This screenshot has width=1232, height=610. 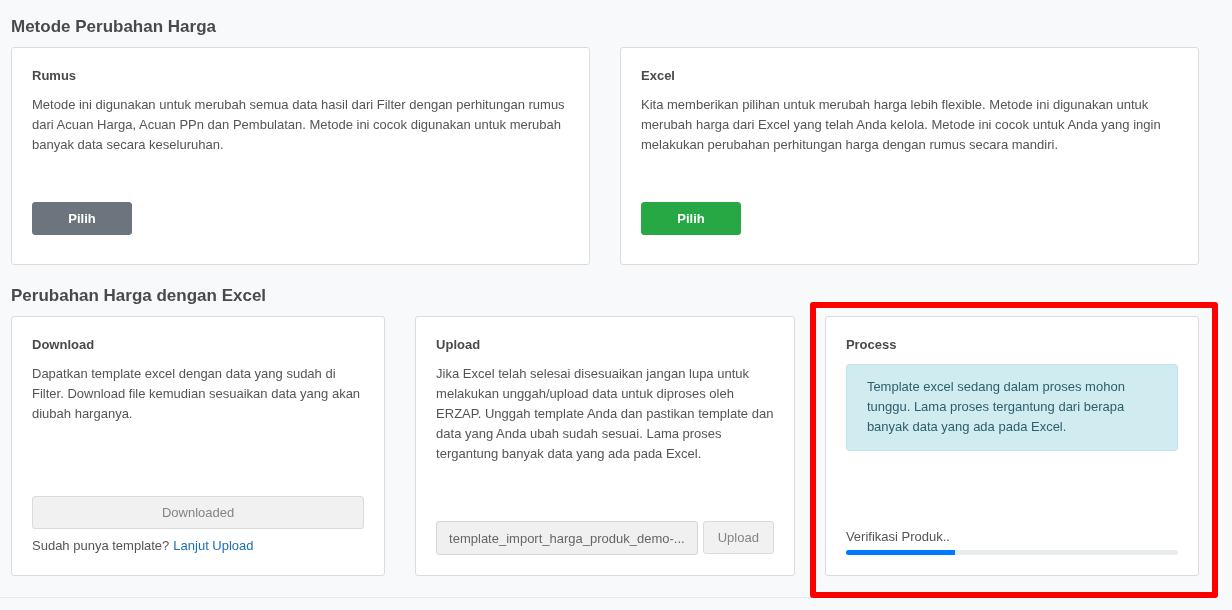 I want to click on card-description: Kita memberikan pilihan untuk merubah harga lebih flexible. Metode ini digunakan untuk merubah harga dari Excel yang telah Anda kelola. Metode ini cocok untuk Anda yang ingin melakukan perubahan perhitungan harga dengan rumus secara mandiri., so click(x=901, y=125).